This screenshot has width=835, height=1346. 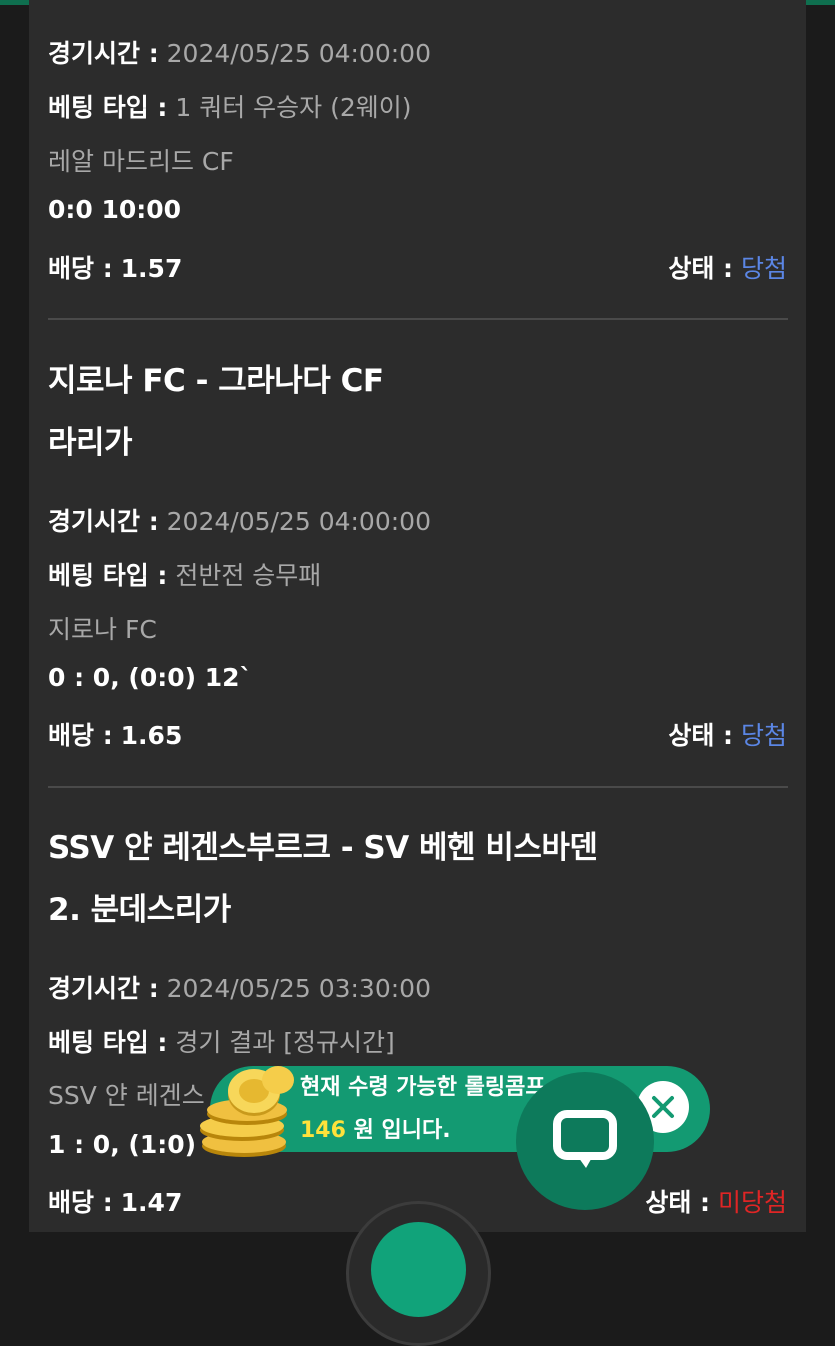 I want to click on bet-pick: 레알 마드리드 CF, so click(x=141, y=161).